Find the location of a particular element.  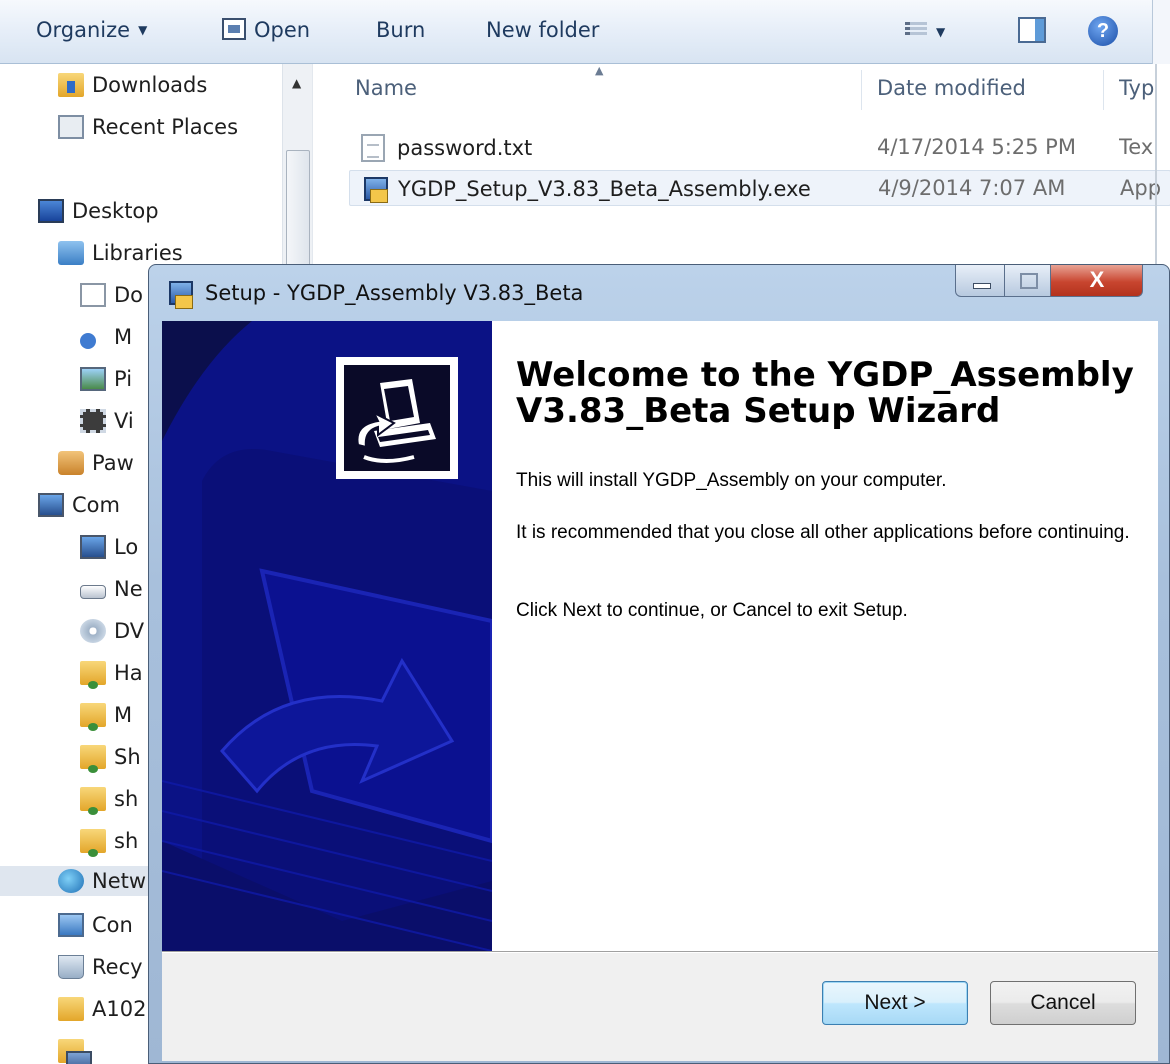

chevron-down-icon: ▼ is located at coordinates (143, 30).